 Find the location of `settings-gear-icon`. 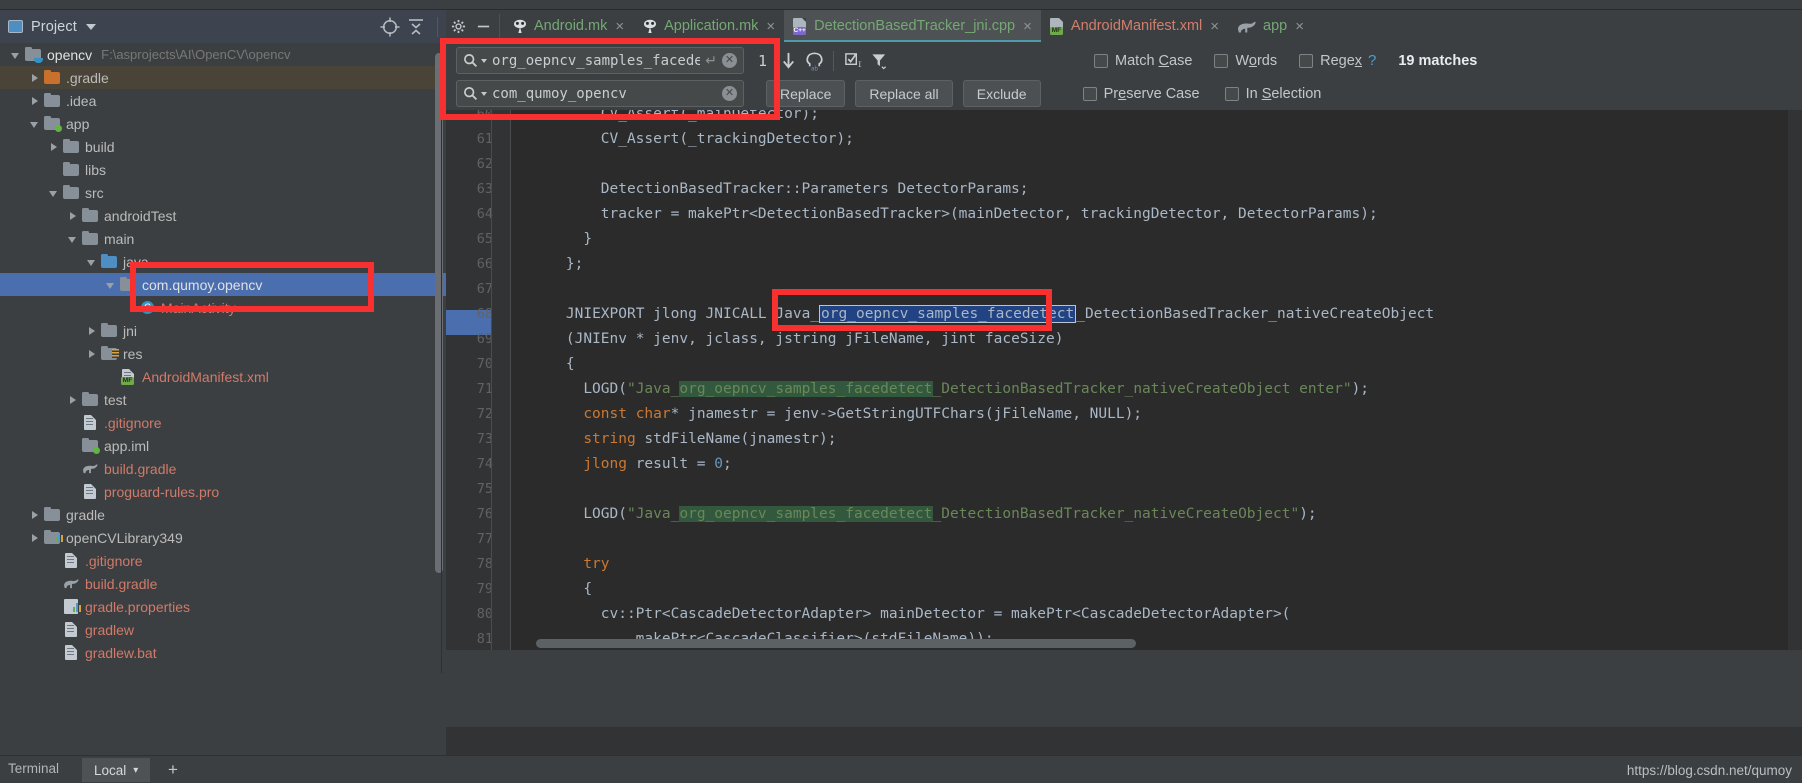

settings-gear-icon is located at coordinates (458, 26).